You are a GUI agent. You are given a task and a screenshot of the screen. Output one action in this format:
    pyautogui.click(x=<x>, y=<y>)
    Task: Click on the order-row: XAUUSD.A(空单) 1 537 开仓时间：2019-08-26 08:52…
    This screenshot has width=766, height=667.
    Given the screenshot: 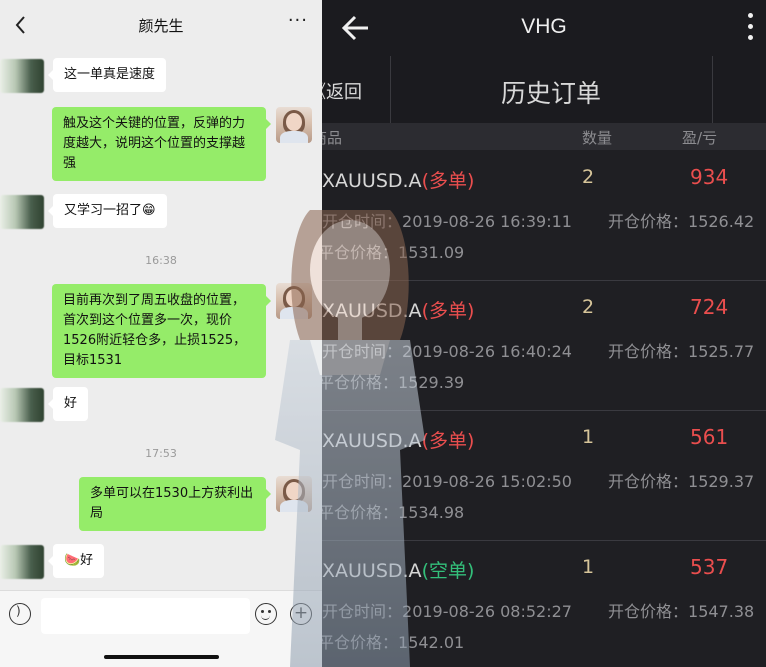 What is the action you would take?
    pyautogui.click(x=544, y=603)
    